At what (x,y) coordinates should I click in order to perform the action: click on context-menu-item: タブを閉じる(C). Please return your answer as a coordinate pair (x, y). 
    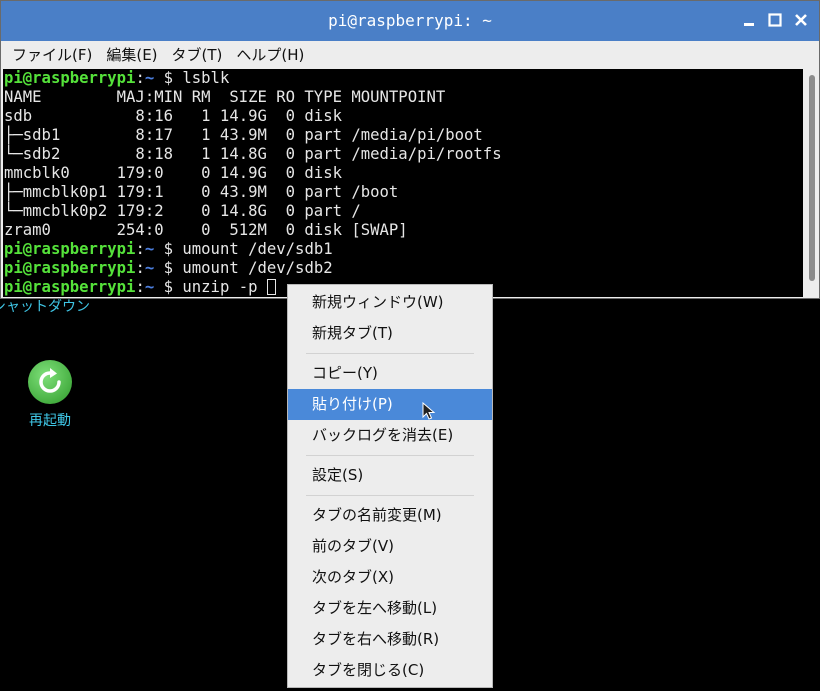
    Looking at the image, I should click on (390, 670).